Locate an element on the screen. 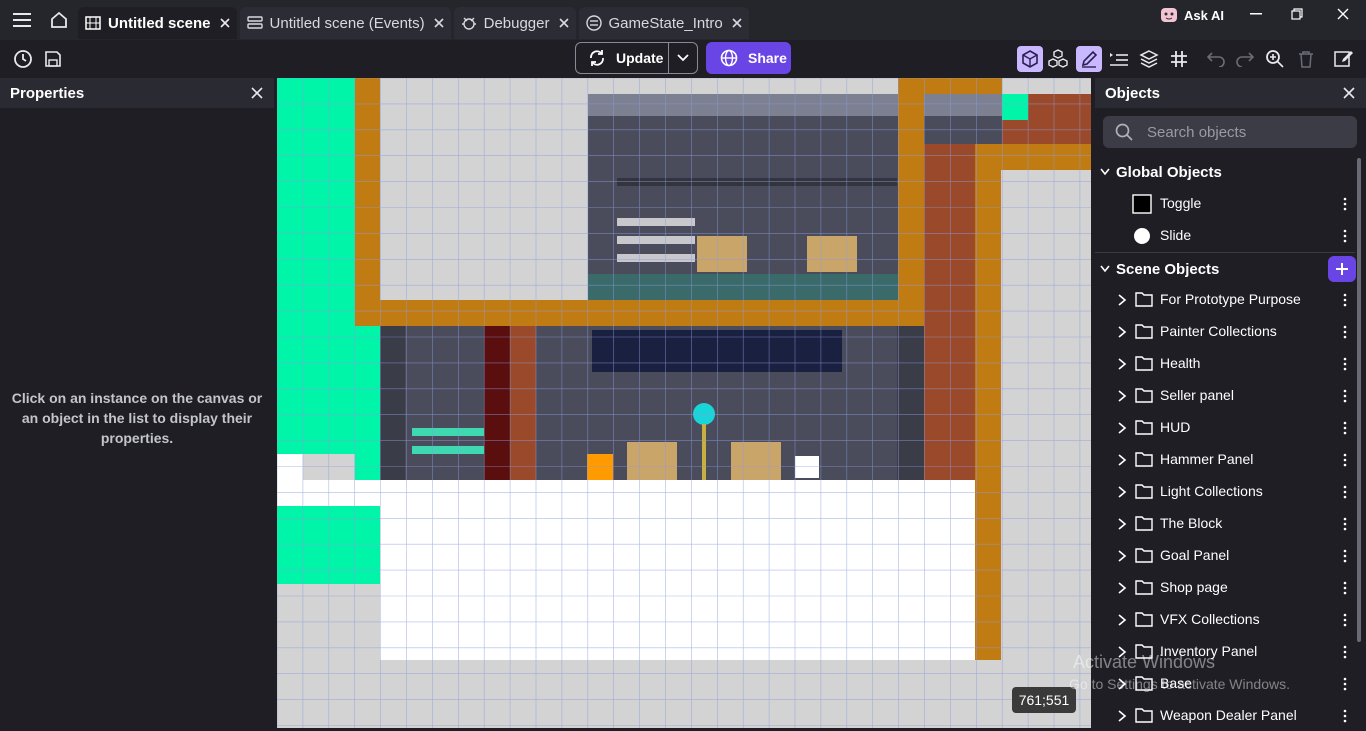 The height and width of the screenshot is (731, 1366). scene-object-folder: Weapon Dealer Panel is located at coordinates (1225, 716).